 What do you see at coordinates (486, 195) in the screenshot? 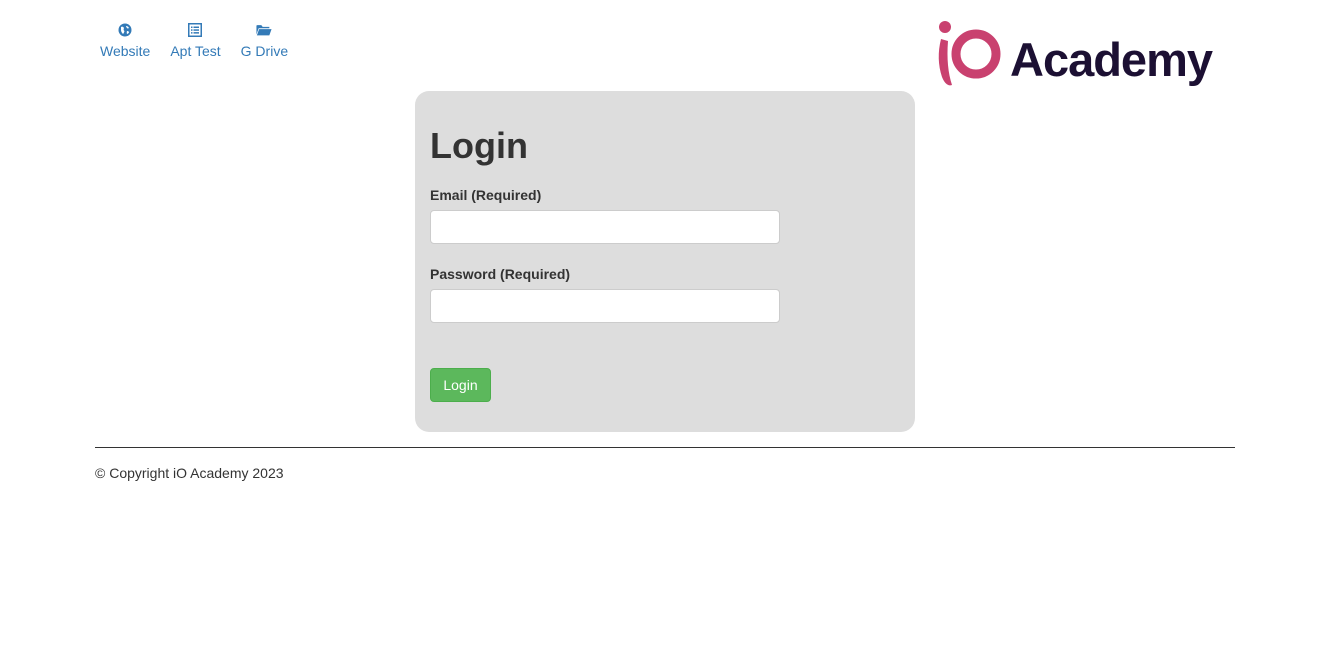
I see `email-label: Email (Required)` at bounding box center [486, 195].